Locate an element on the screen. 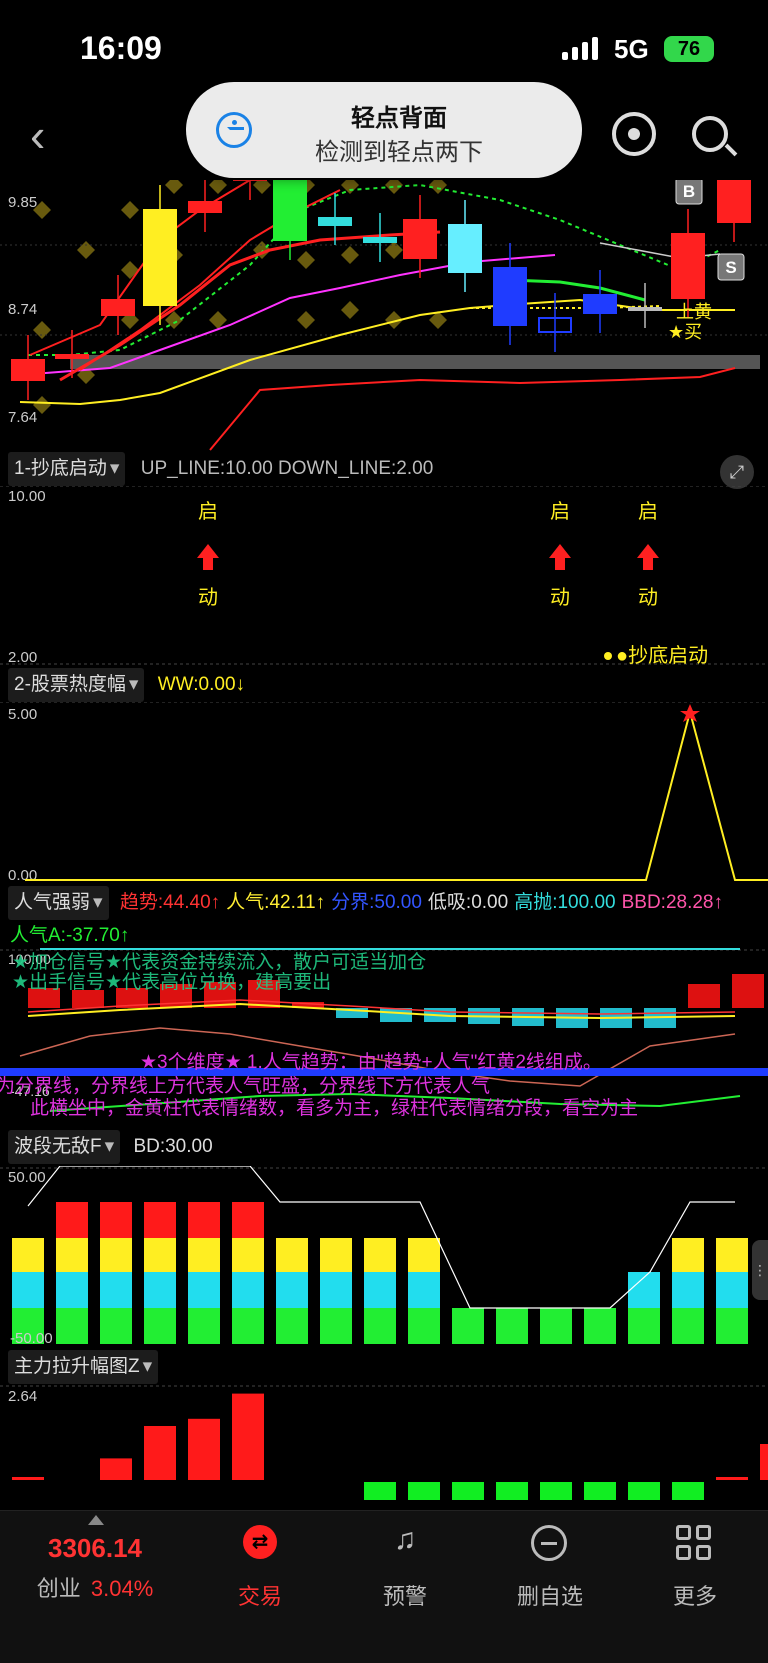 Image resolution: width=768 pixels, height=1663 pixels. panel1-legend: ●抄底启动 is located at coordinates (662, 655).